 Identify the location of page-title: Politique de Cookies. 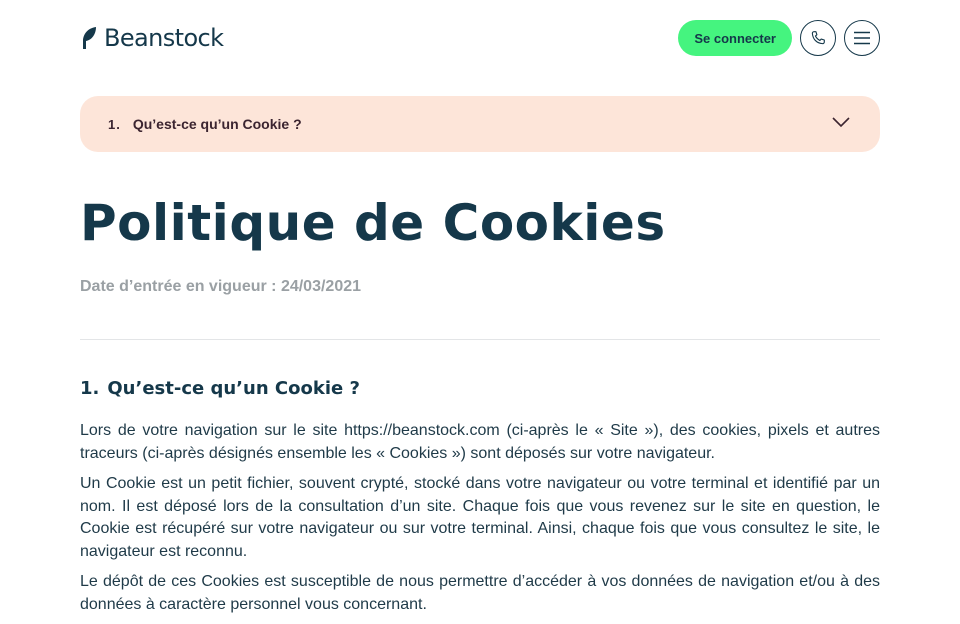
(373, 223).